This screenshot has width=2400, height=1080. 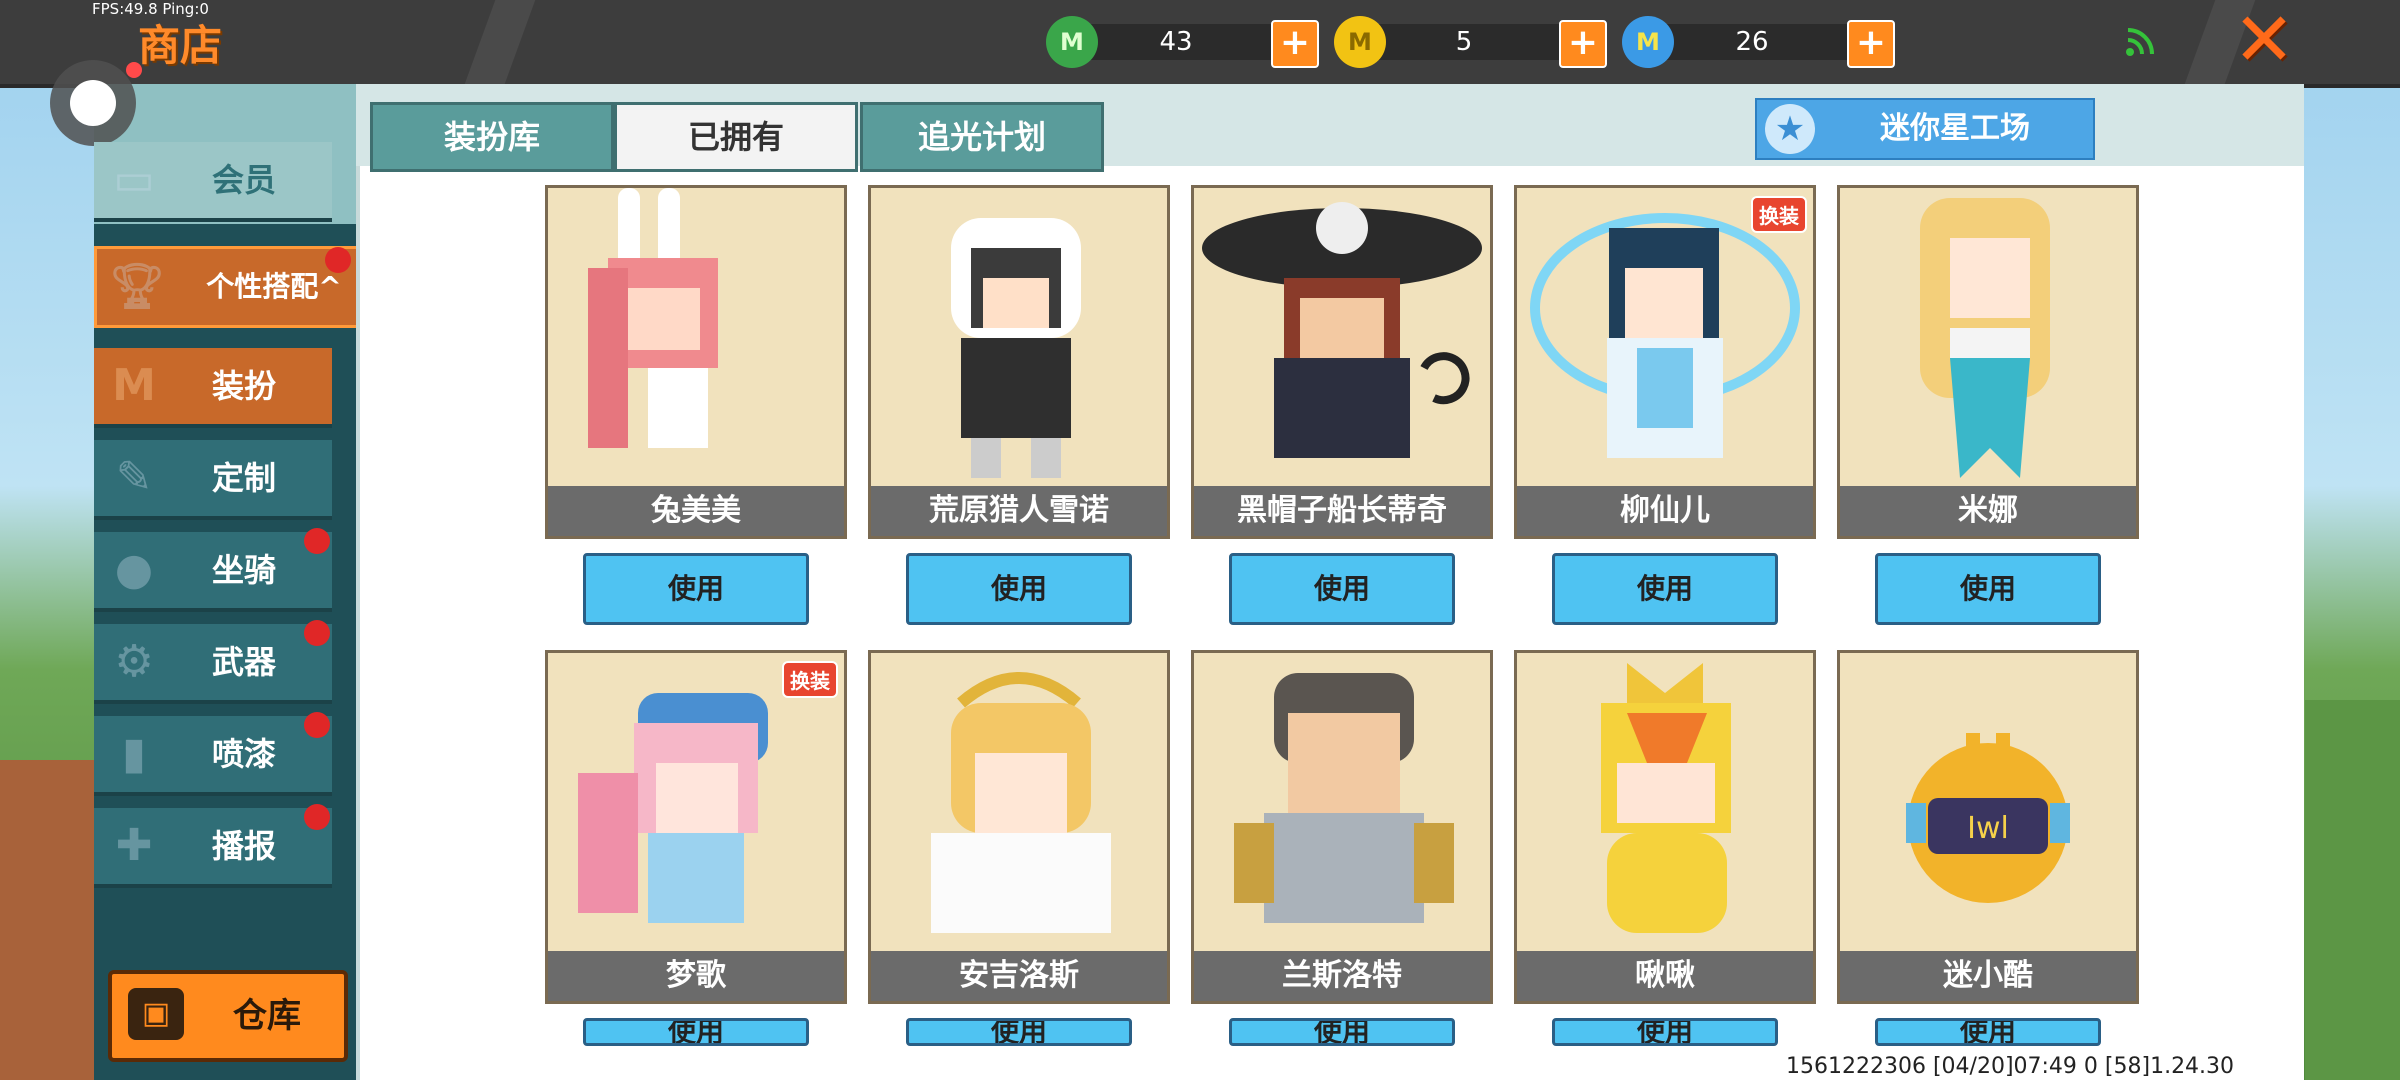 I want to click on skin-card: 黑帽子船长蒂奇, so click(x=1342, y=362).